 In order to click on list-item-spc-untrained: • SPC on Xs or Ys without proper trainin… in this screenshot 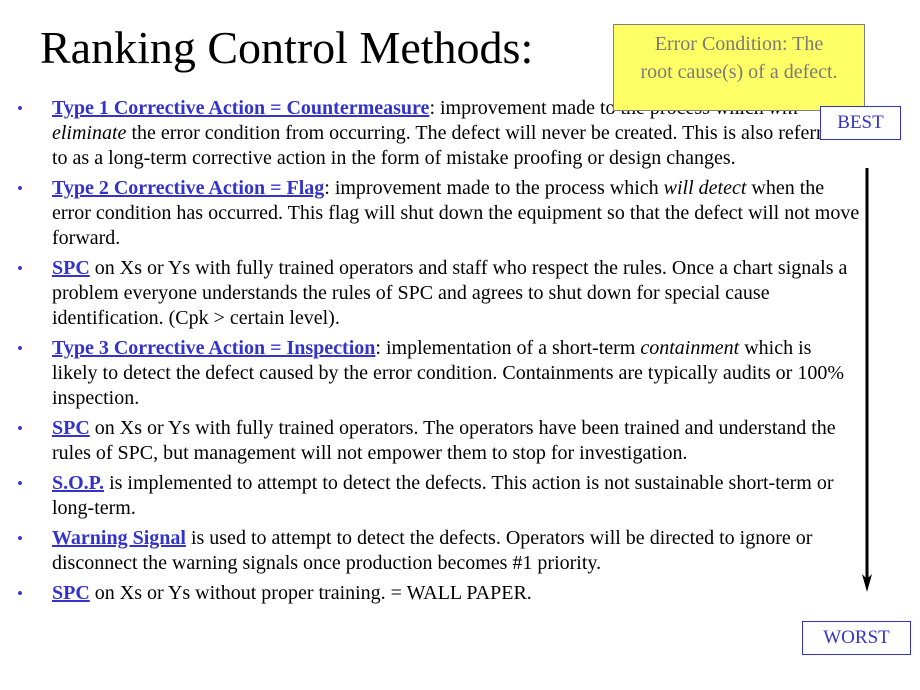, I will do `click(430, 593)`.